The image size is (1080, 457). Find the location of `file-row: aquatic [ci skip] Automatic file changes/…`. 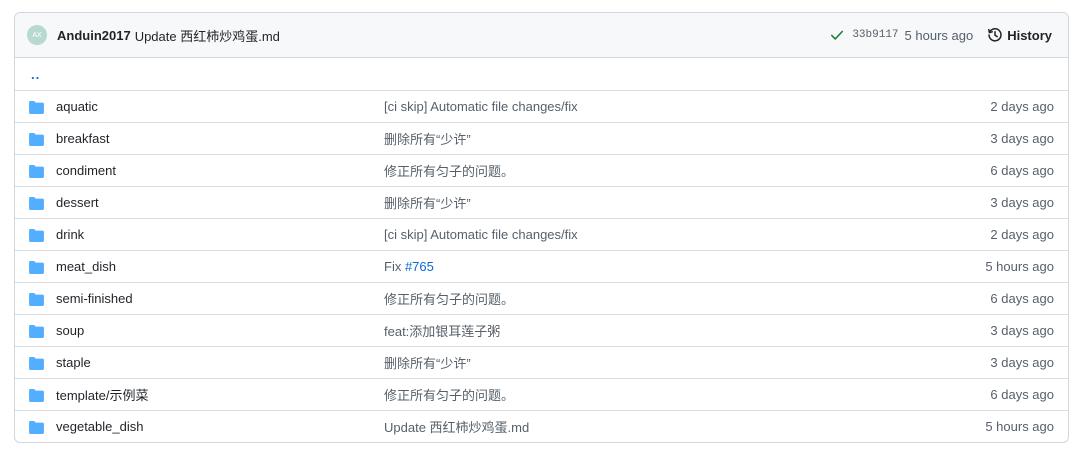

file-row: aquatic [ci skip] Automatic file changes/… is located at coordinates (541, 106).